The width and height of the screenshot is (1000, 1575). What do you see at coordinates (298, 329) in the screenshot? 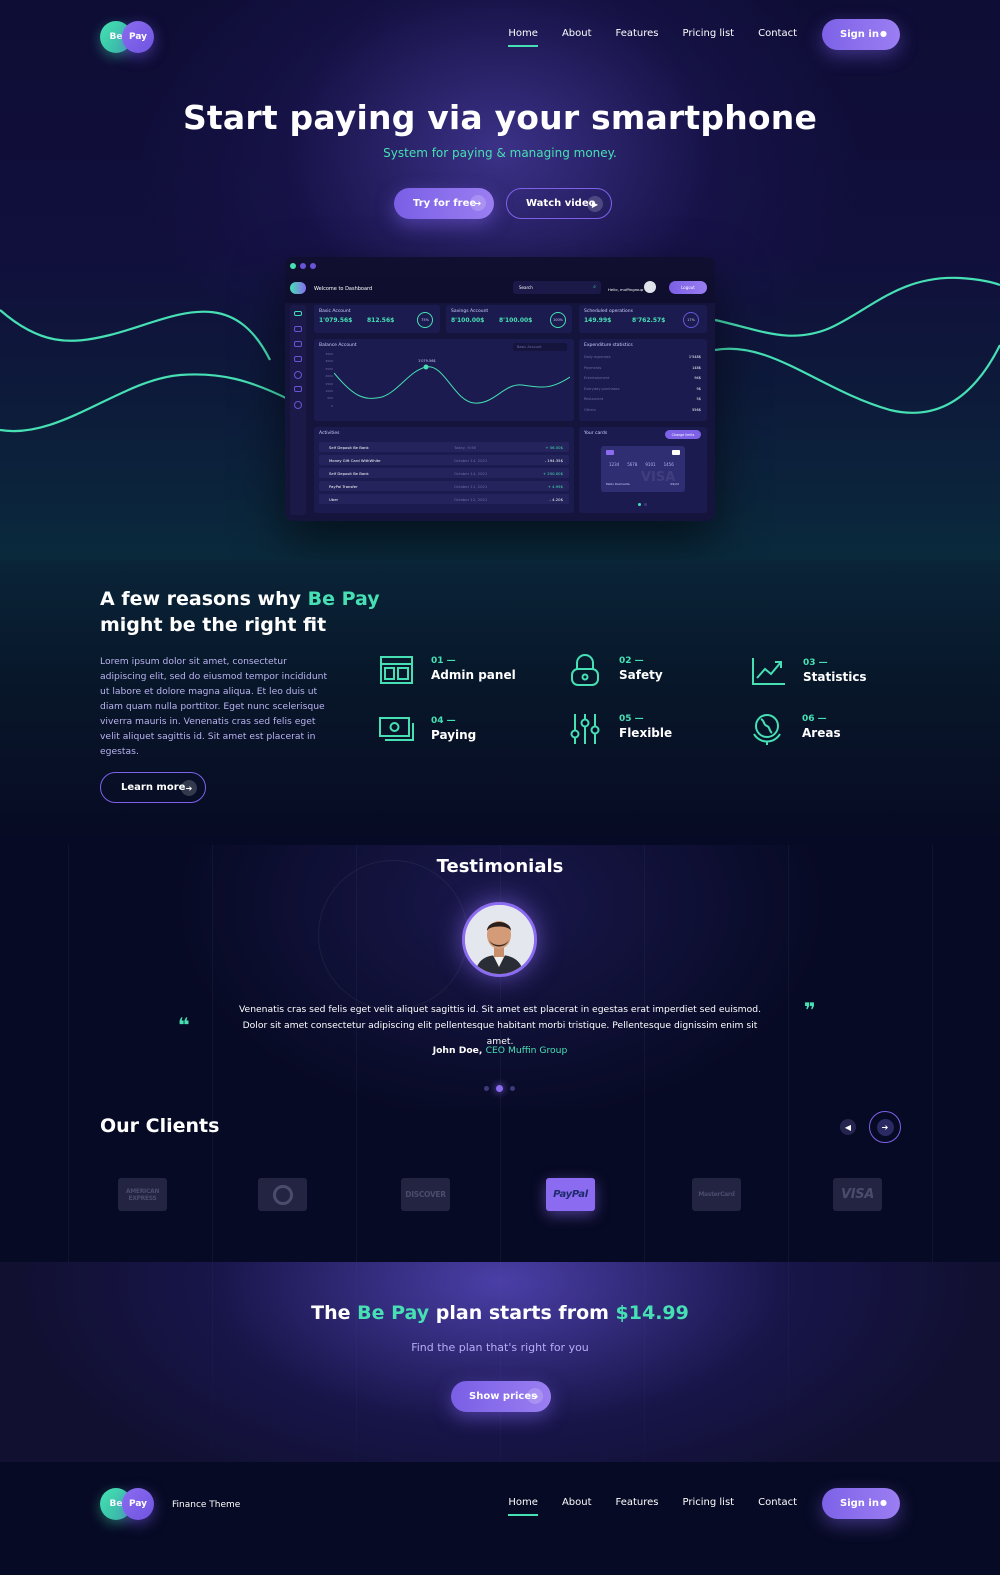
I see `sidebar-wallet-icon` at bounding box center [298, 329].